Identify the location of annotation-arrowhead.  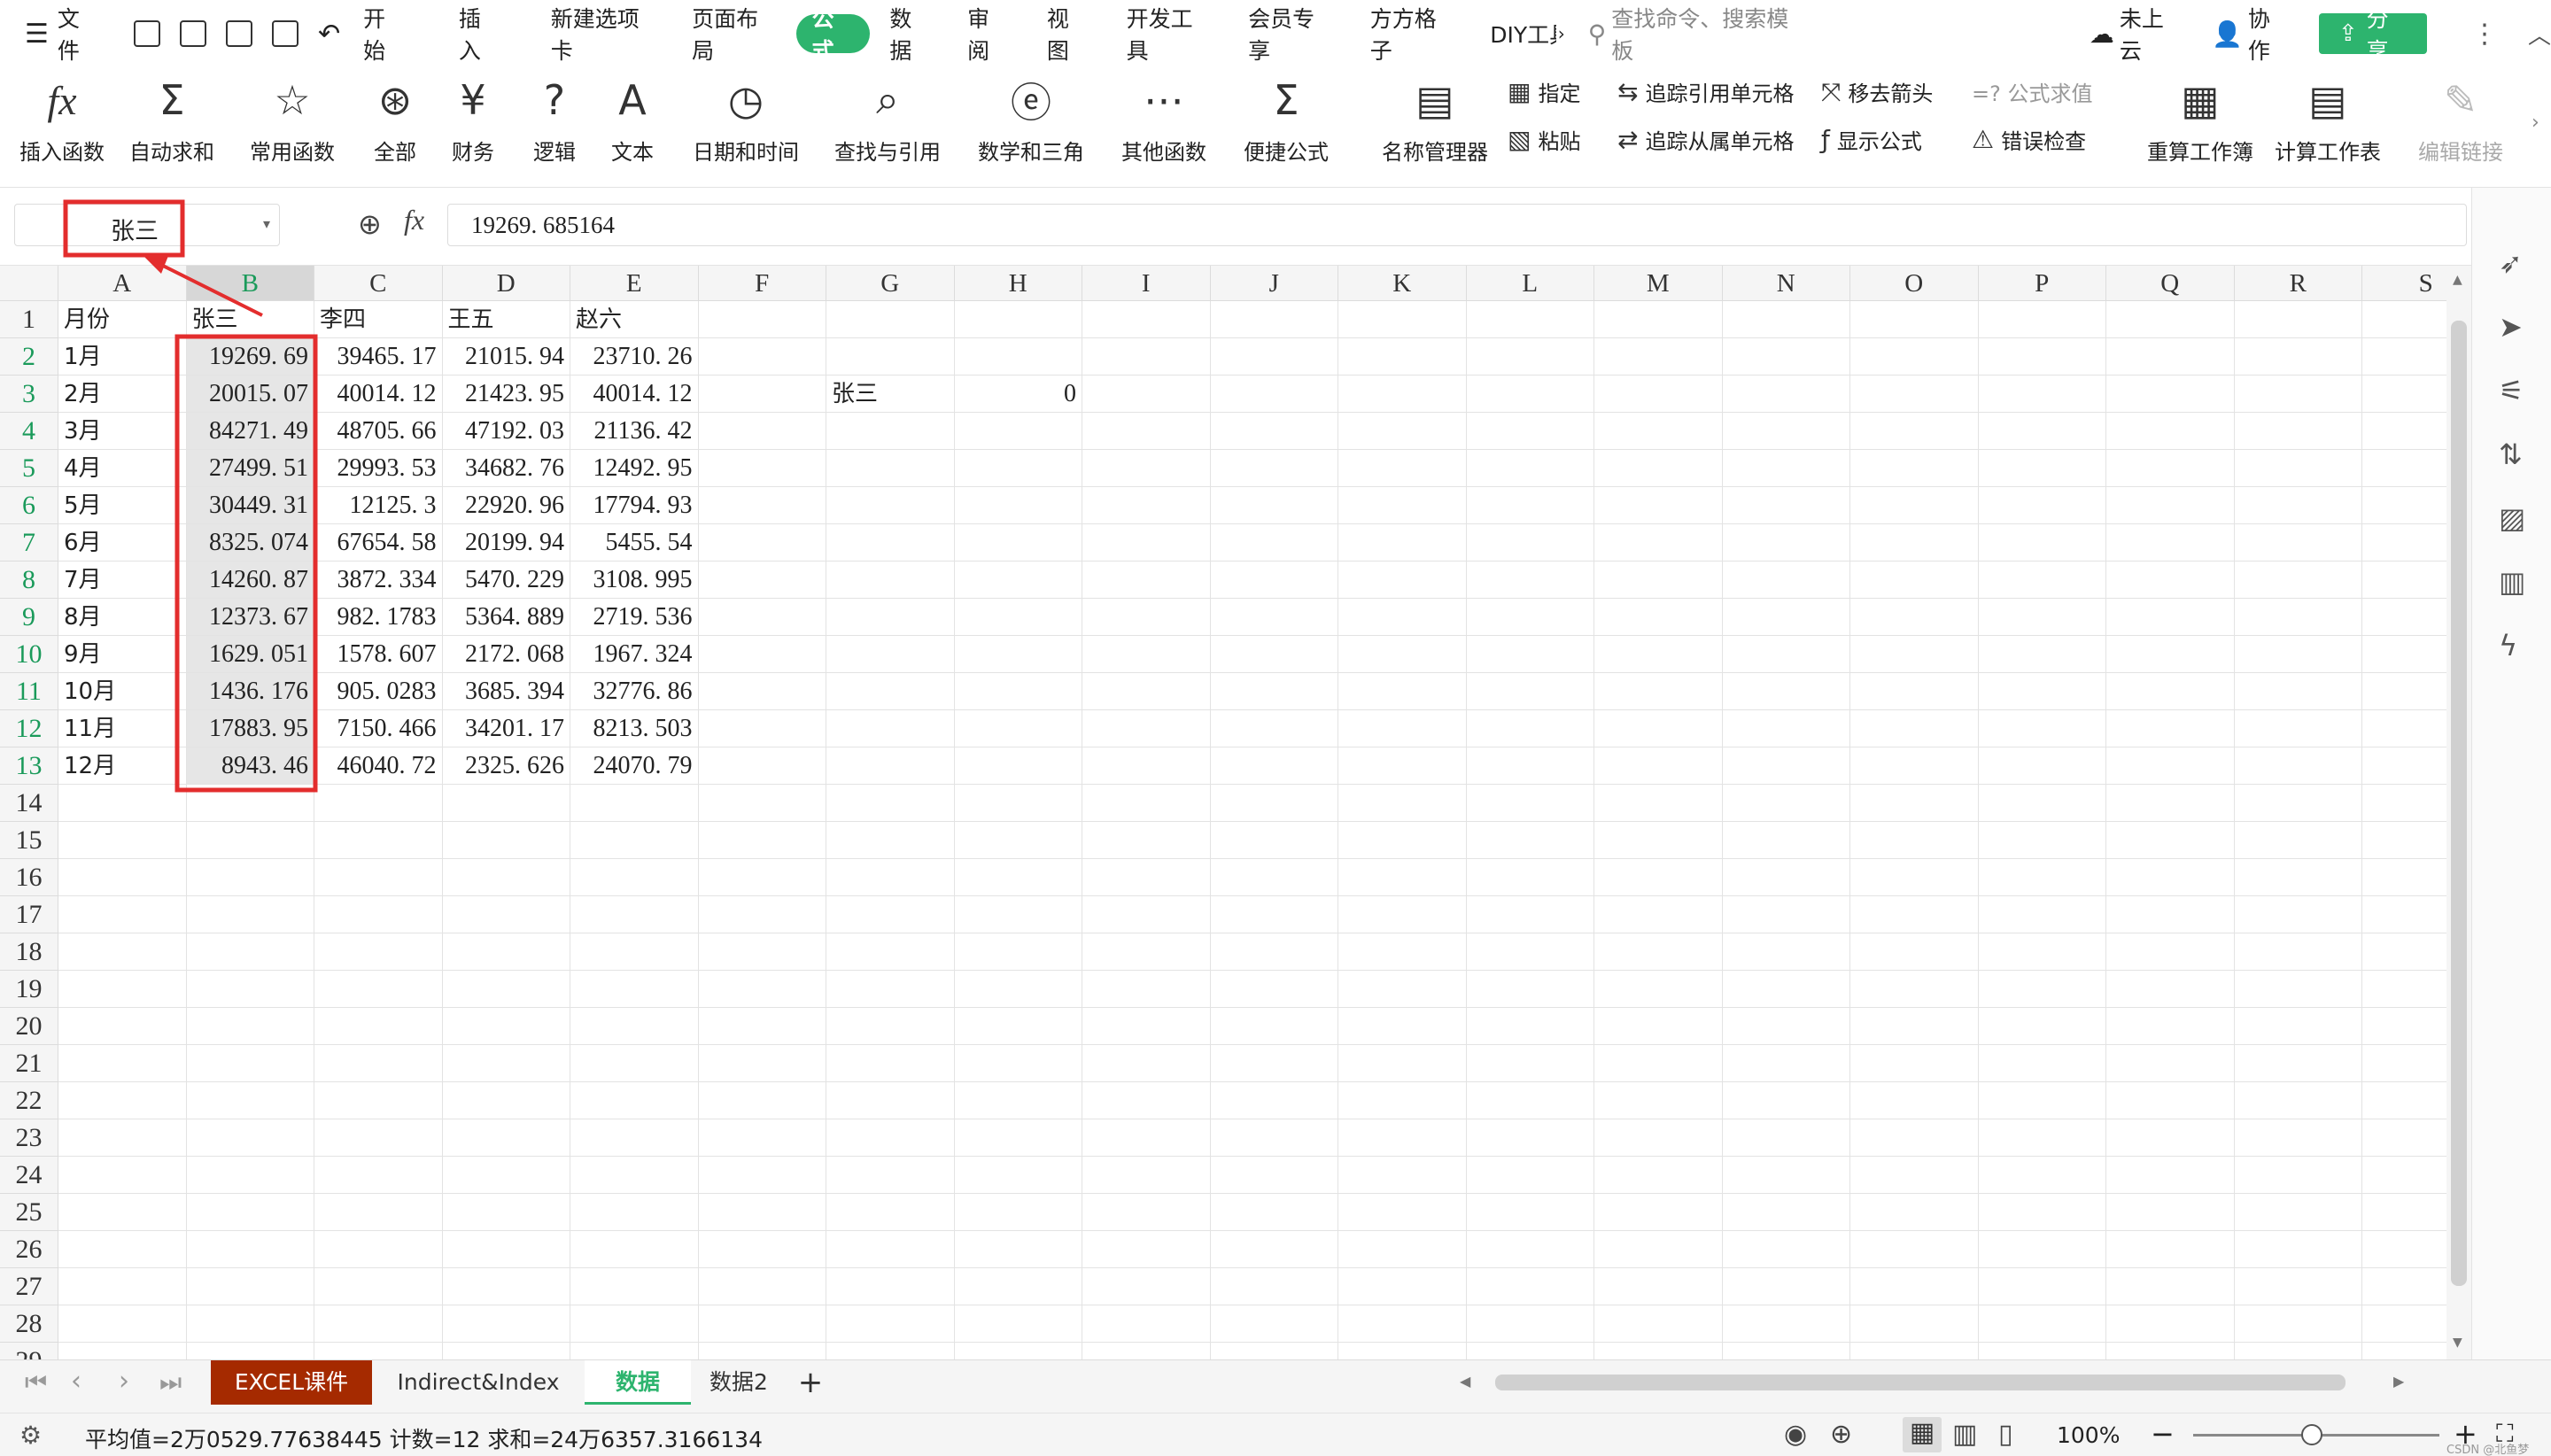
(156, 265).